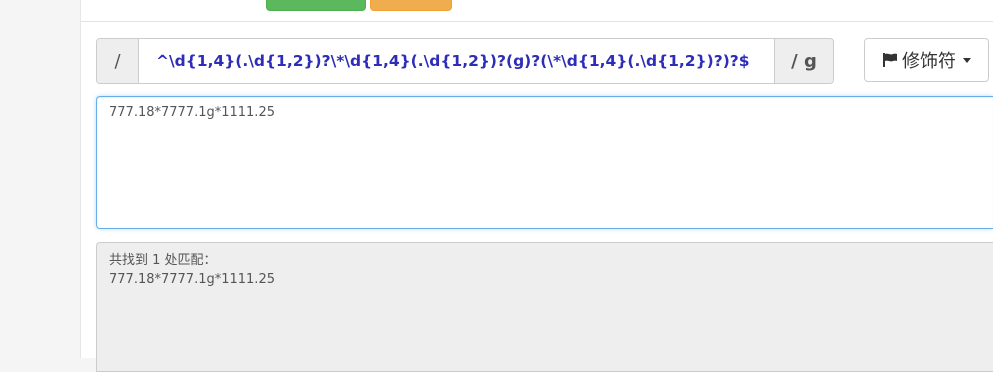  I want to click on regex-open-delimiter: /, so click(118, 61).